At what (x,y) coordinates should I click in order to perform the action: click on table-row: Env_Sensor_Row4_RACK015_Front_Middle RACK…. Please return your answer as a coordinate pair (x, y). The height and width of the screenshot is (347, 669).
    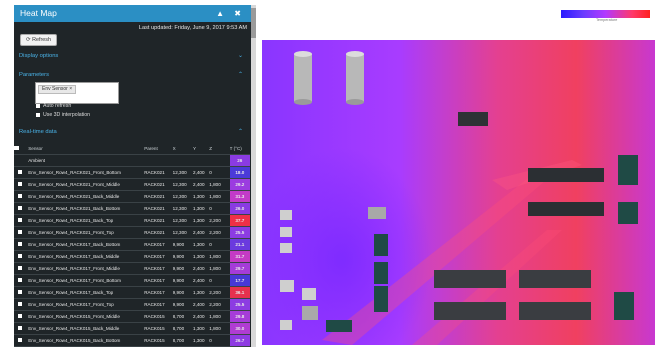
    Looking at the image, I should click on (132, 316).